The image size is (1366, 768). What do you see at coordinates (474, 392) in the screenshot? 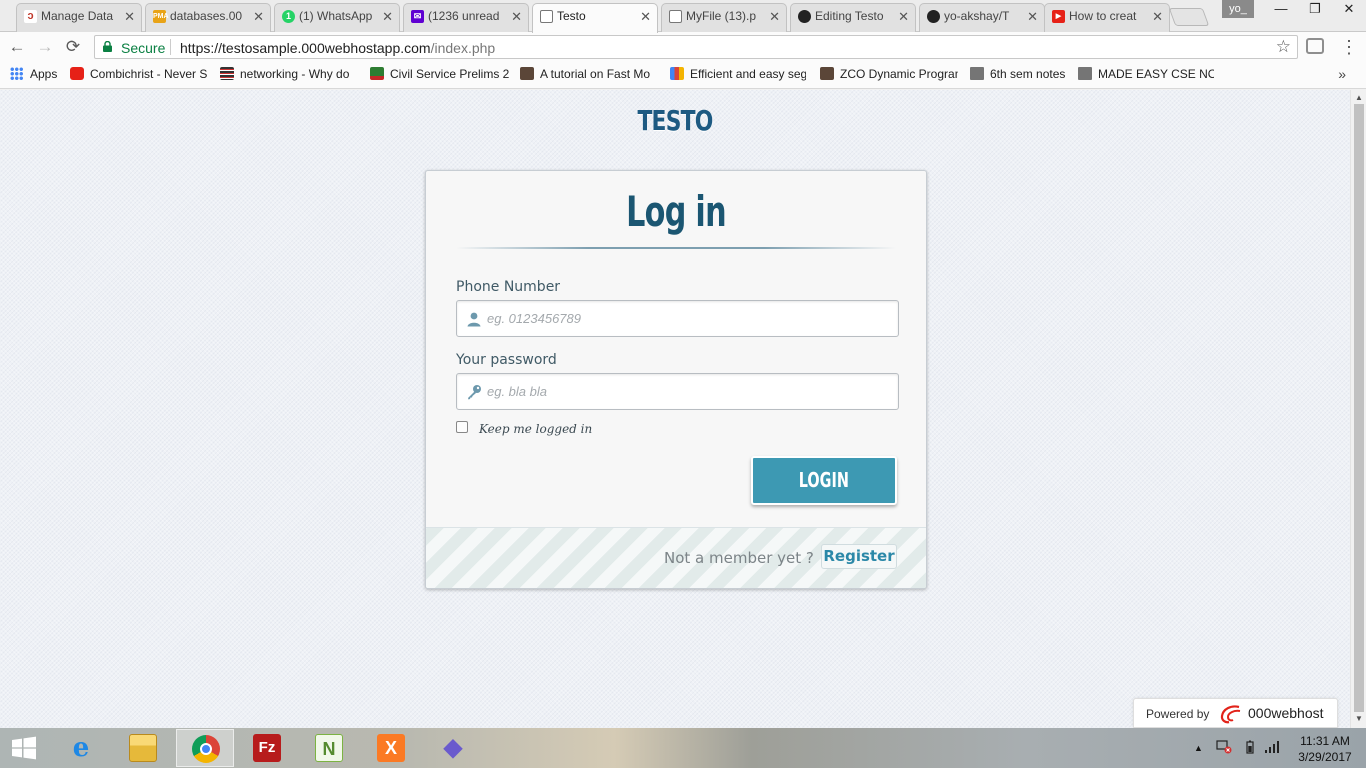
I see `key-icon` at bounding box center [474, 392].